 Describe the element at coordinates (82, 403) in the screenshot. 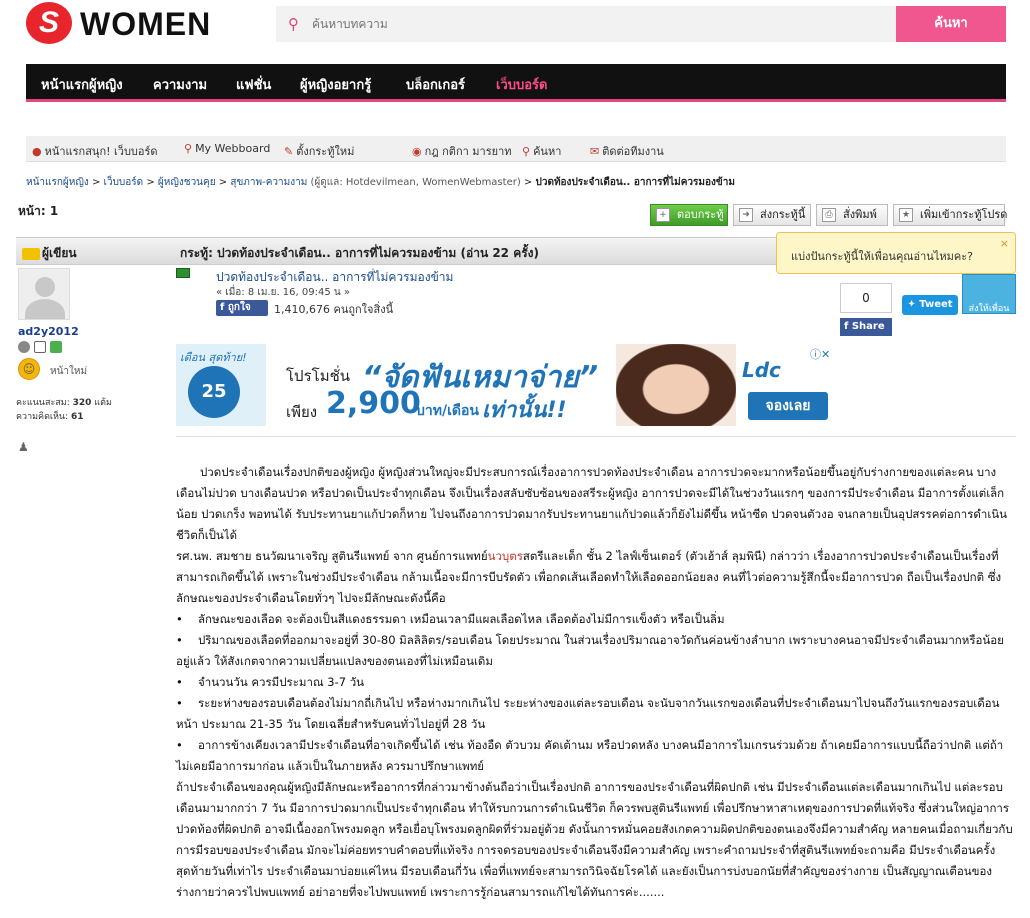

I see `points-value: 320` at that location.